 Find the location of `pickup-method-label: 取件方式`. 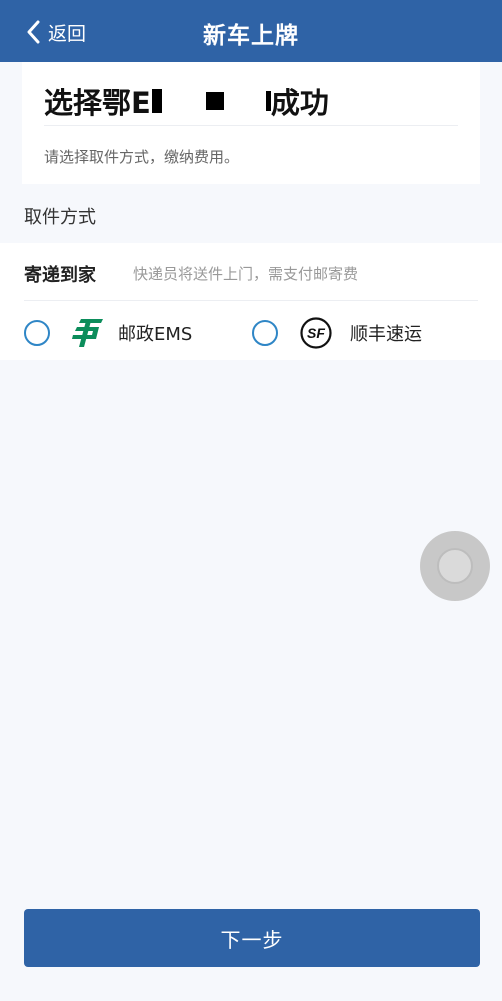

pickup-method-label: 取件方式 is located at coordinates (60, 217).